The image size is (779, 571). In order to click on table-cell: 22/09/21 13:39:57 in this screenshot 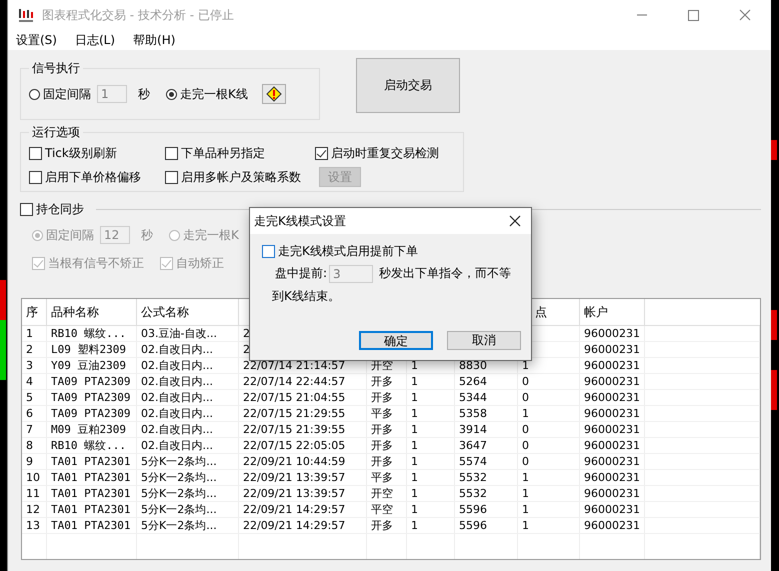, I will do `click(302, 493)`.